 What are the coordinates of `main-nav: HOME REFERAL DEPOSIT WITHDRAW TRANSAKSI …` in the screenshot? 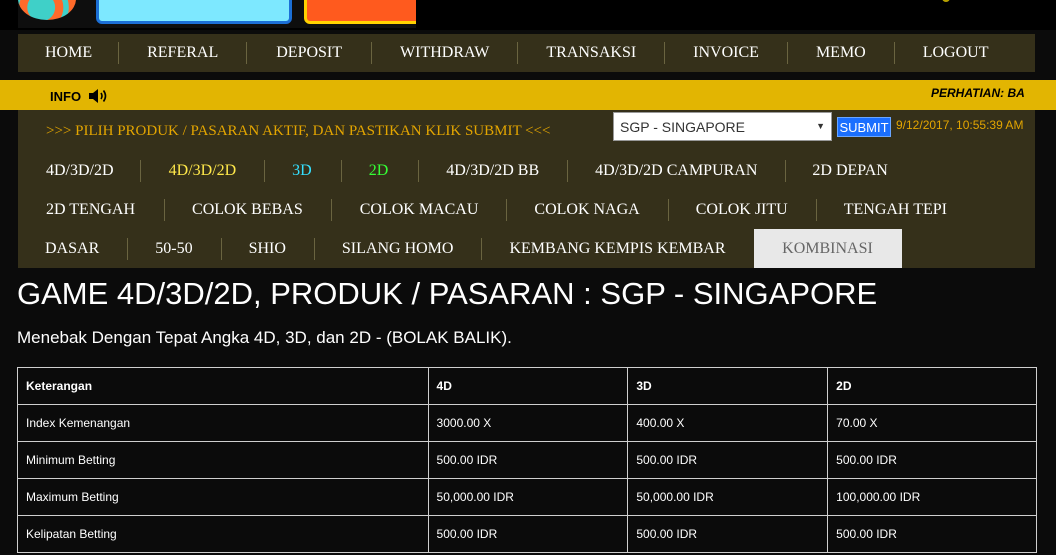 It's located at (526, 53).